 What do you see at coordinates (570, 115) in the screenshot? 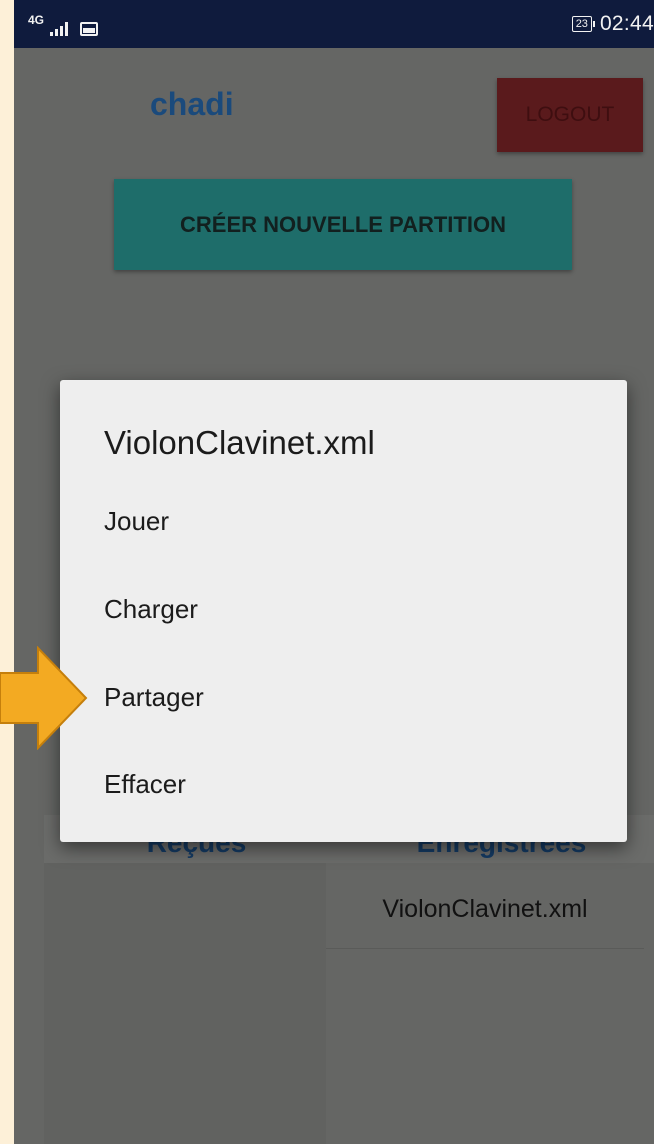
I see `logout-button: LOGOUT` at bounding box center [570, 115].